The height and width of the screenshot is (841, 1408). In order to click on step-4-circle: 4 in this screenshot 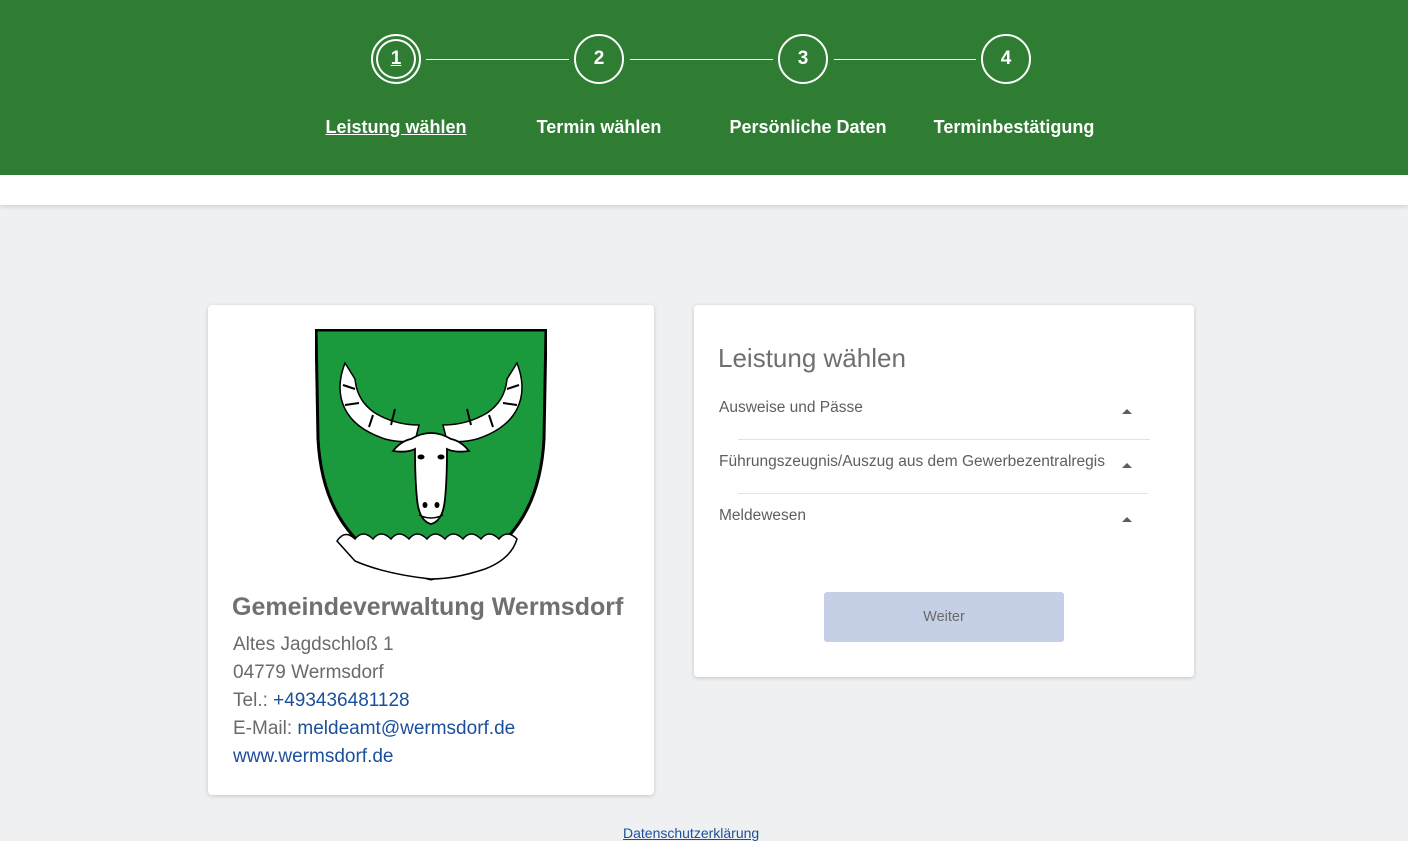, I will do `click(1006, 59)`.